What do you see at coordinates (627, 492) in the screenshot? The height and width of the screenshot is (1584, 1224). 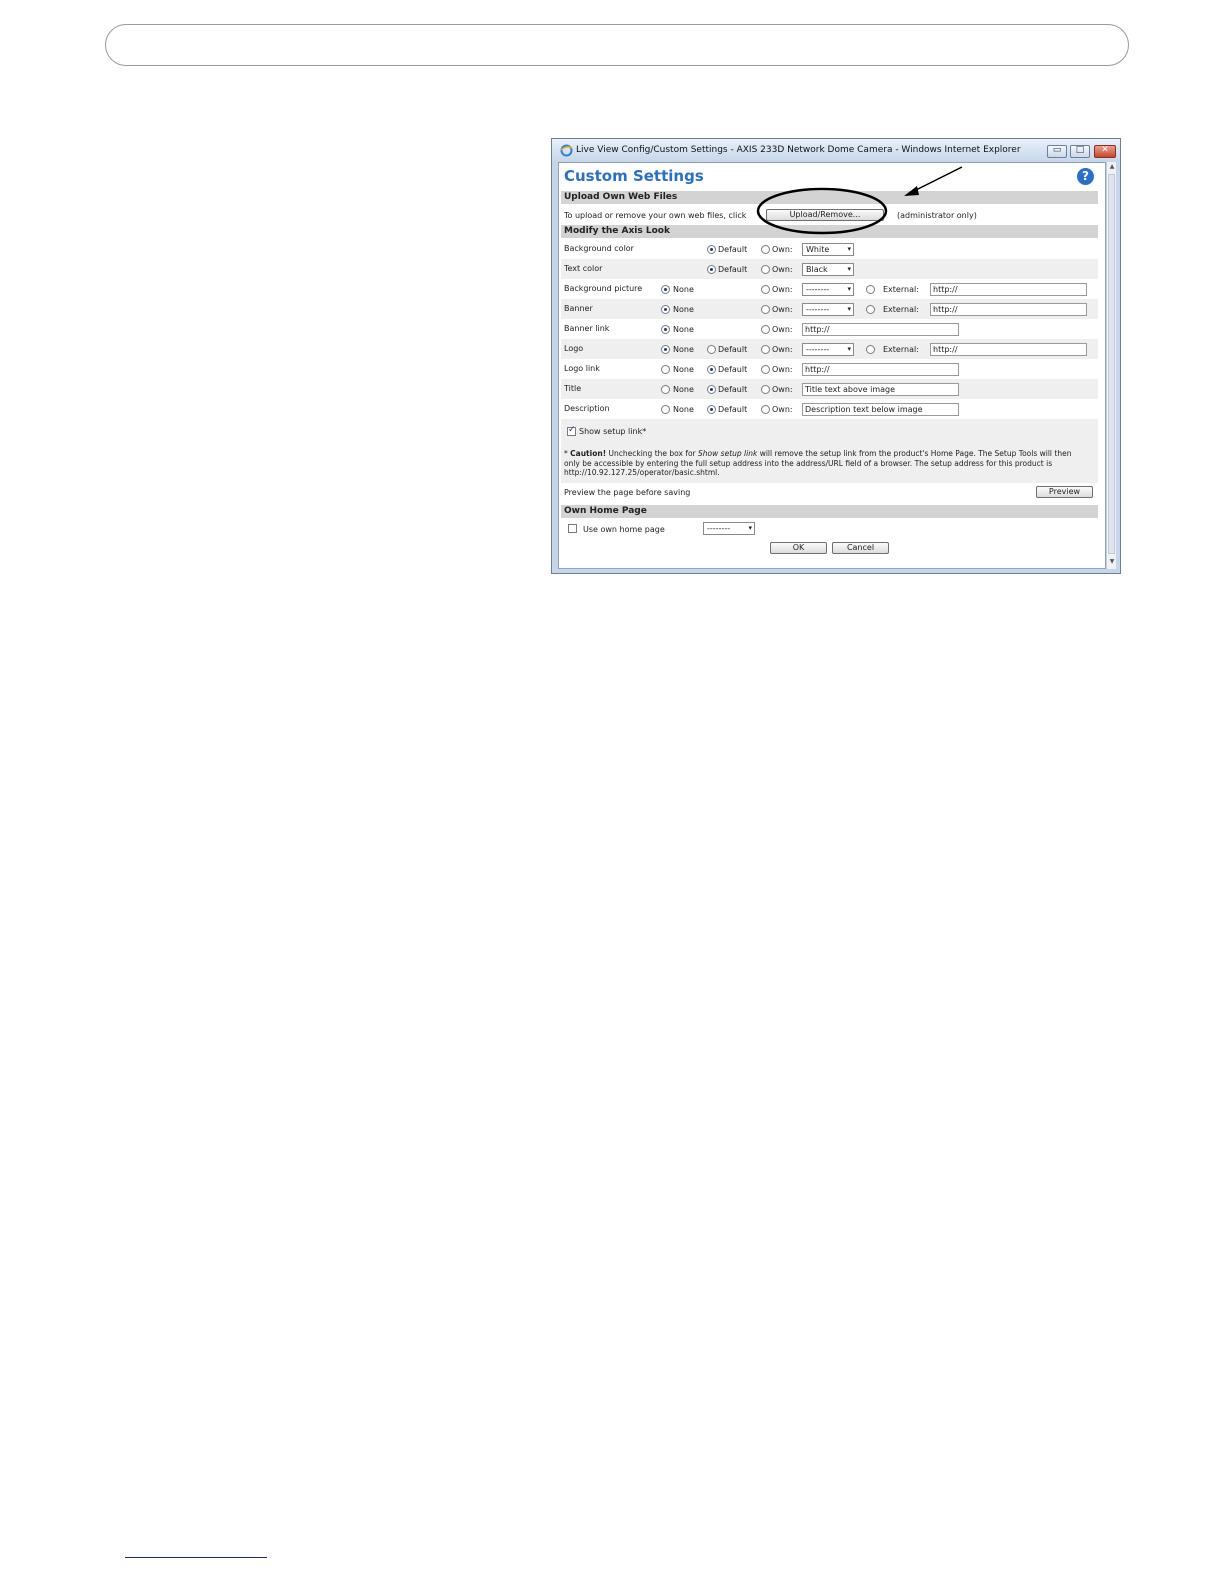 I see `preview-text: Preview the page before saving` at bounding box center [627, 492].